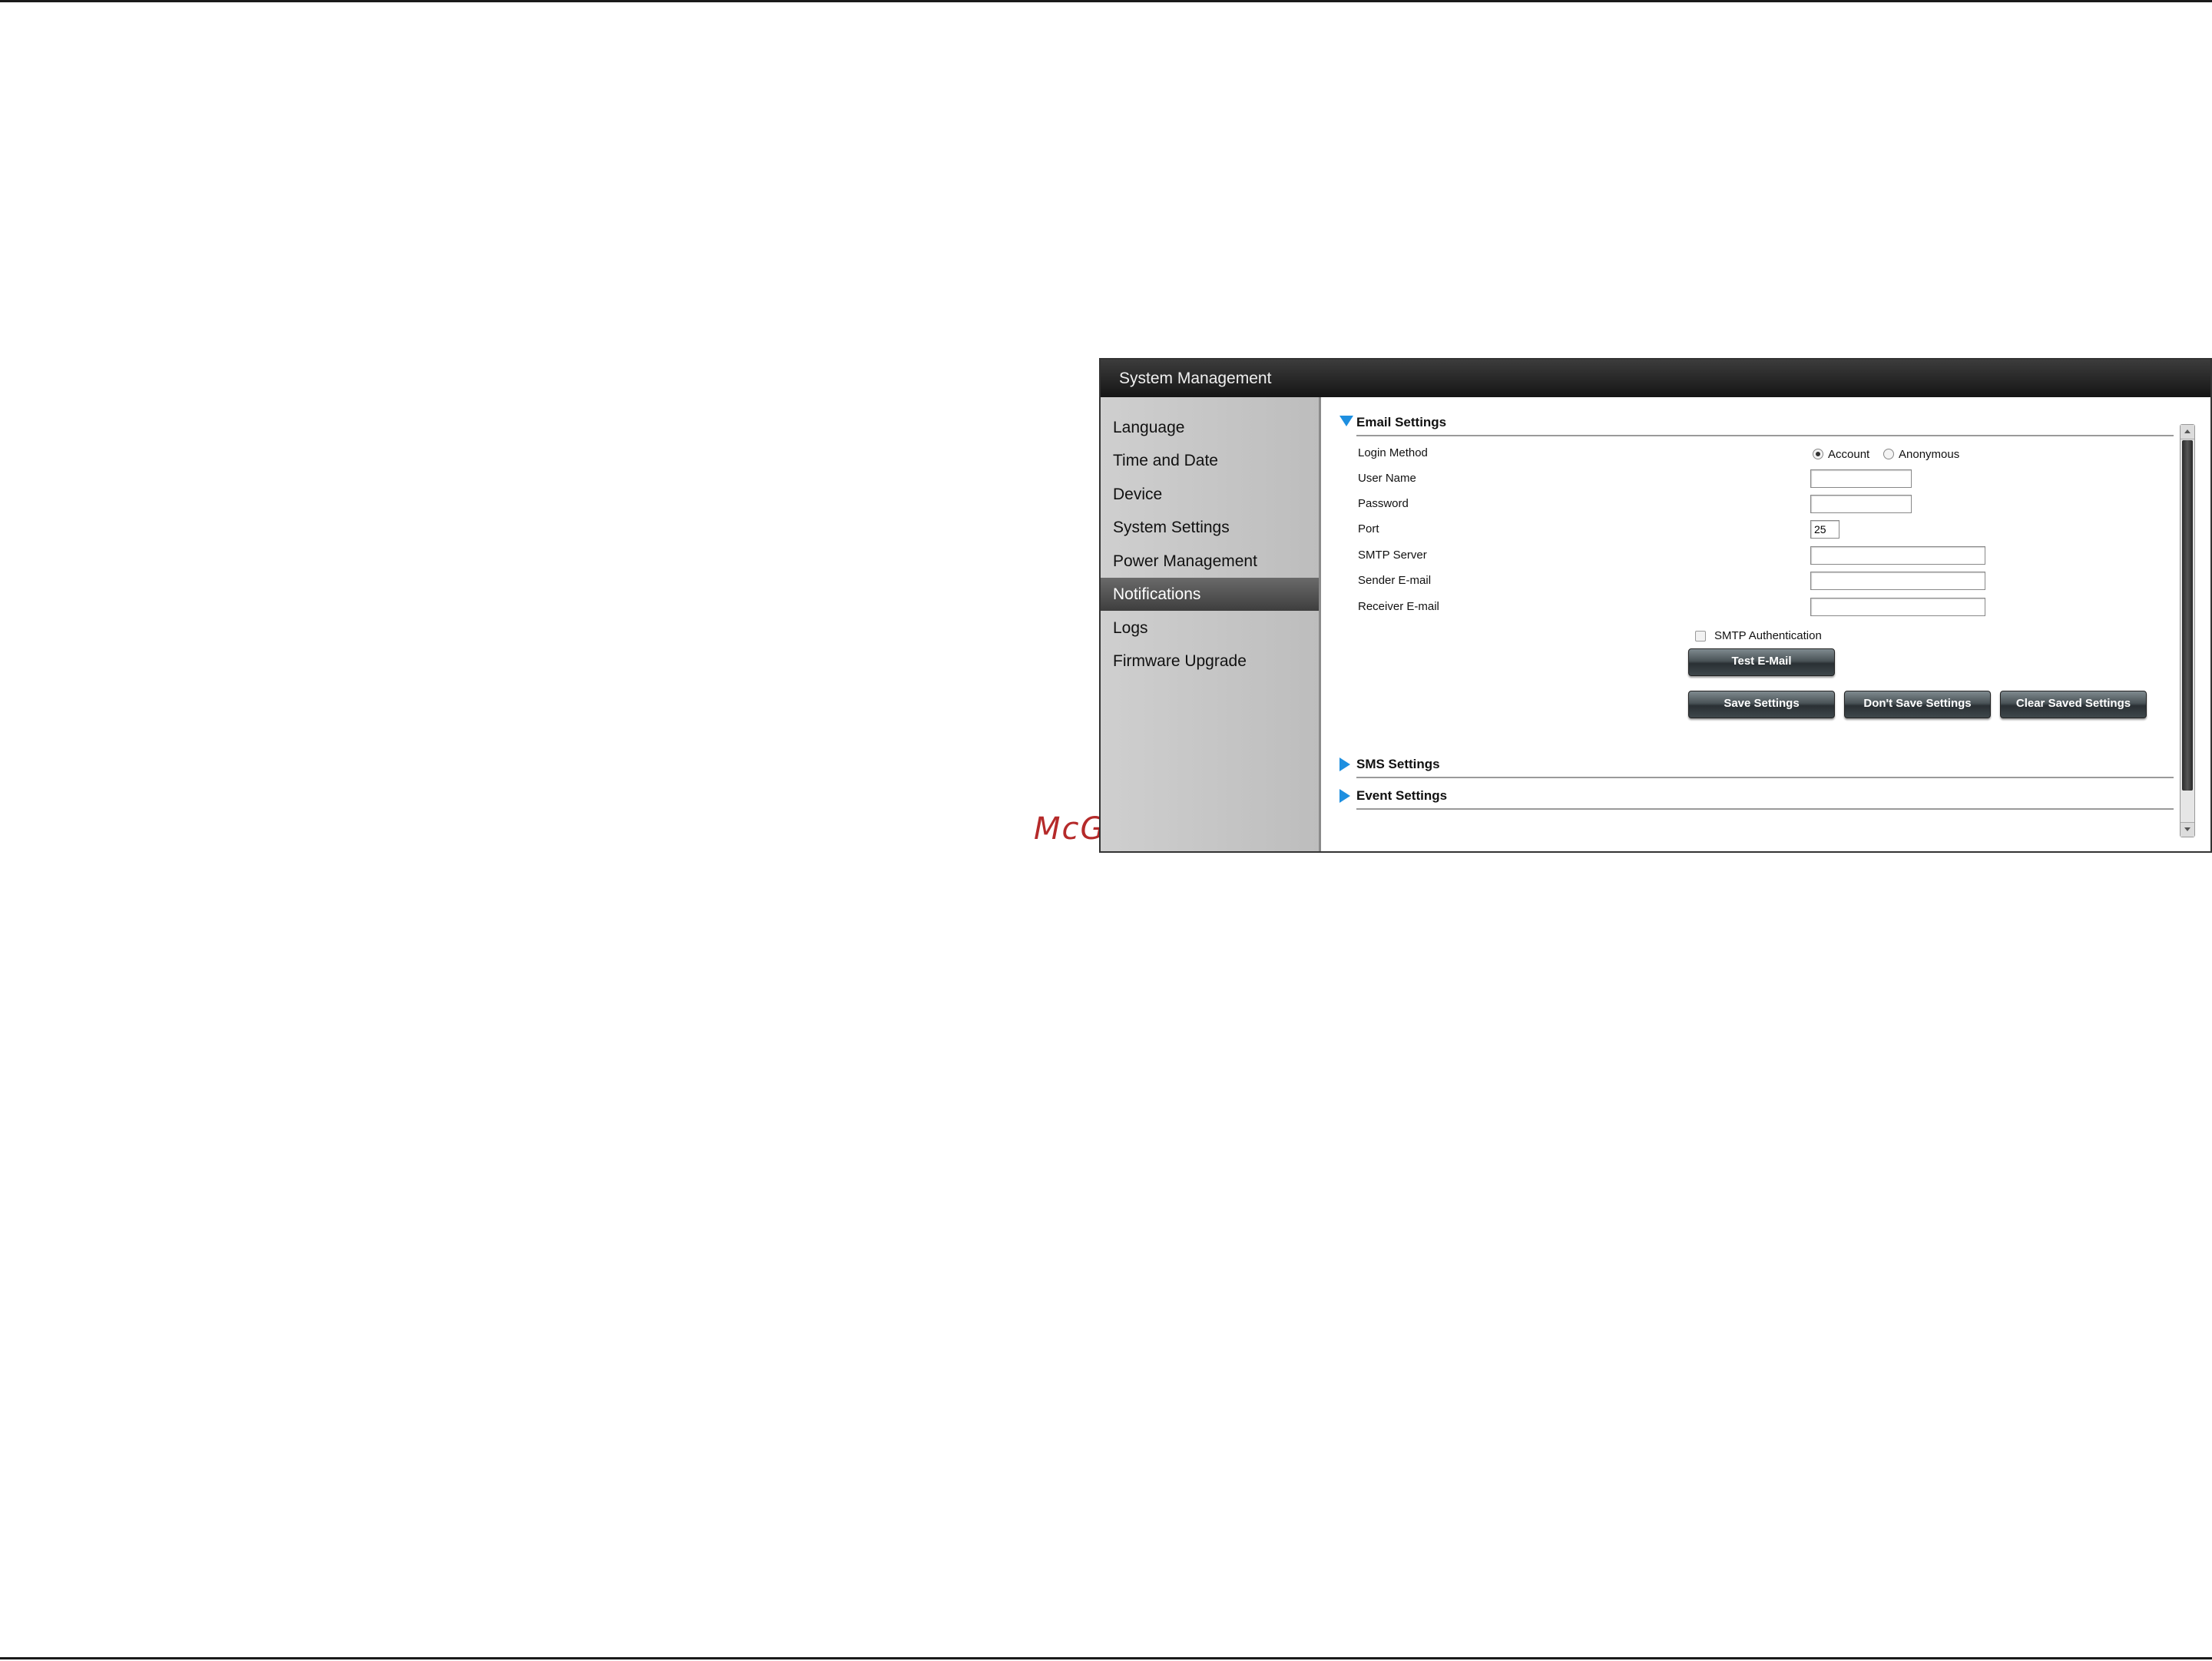 This screenshot has height=1661, width=2212. Describe the element at coordinates (1106, 1) in the screenshot. I see `page-top-rule` at that location.